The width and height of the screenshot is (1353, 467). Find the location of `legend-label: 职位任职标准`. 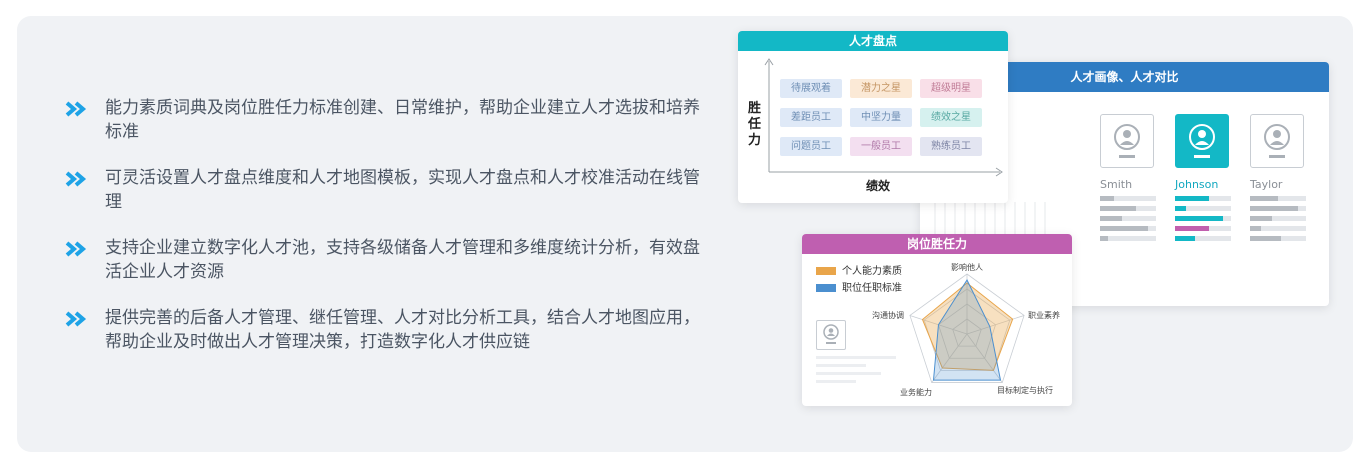

legend-label: 职位任职标准 is located at coordinates (872, 288).